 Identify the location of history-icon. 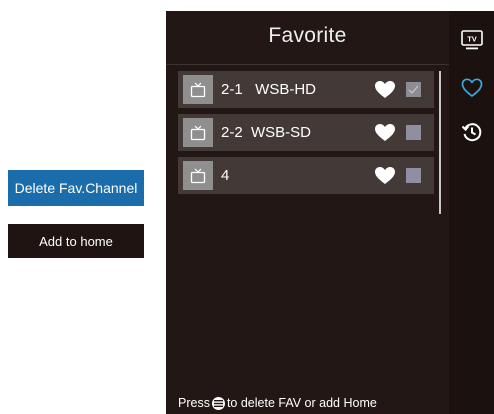
(472, 132).